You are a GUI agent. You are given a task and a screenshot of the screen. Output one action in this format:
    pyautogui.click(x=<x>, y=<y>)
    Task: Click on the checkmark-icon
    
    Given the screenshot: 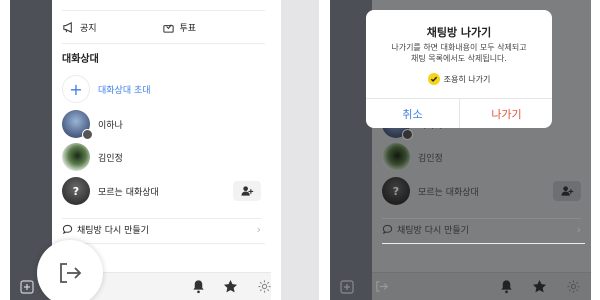 What is the action you would take?
    pyautogui.click(x=433, y=79)
    